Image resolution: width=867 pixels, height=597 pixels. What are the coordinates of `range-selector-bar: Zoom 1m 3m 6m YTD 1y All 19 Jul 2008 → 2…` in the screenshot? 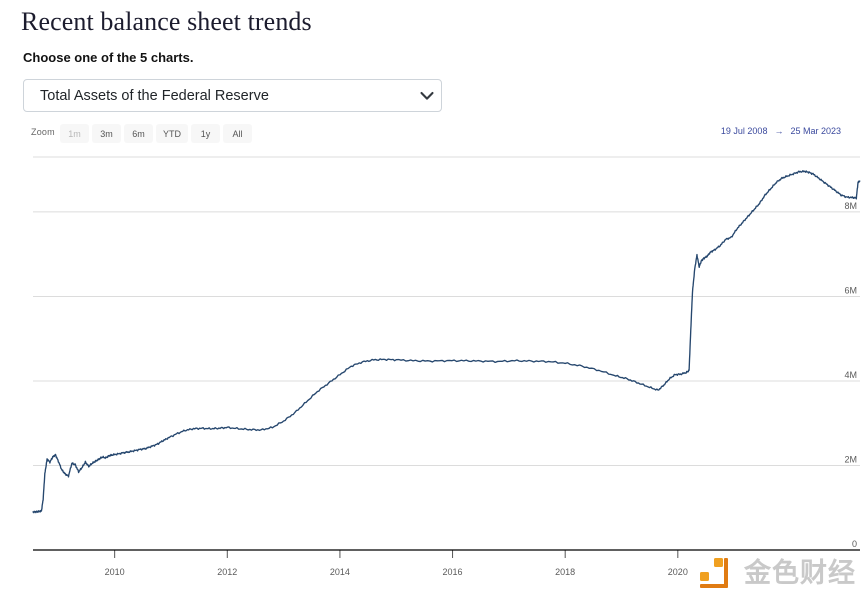 It's located at (433, 134).